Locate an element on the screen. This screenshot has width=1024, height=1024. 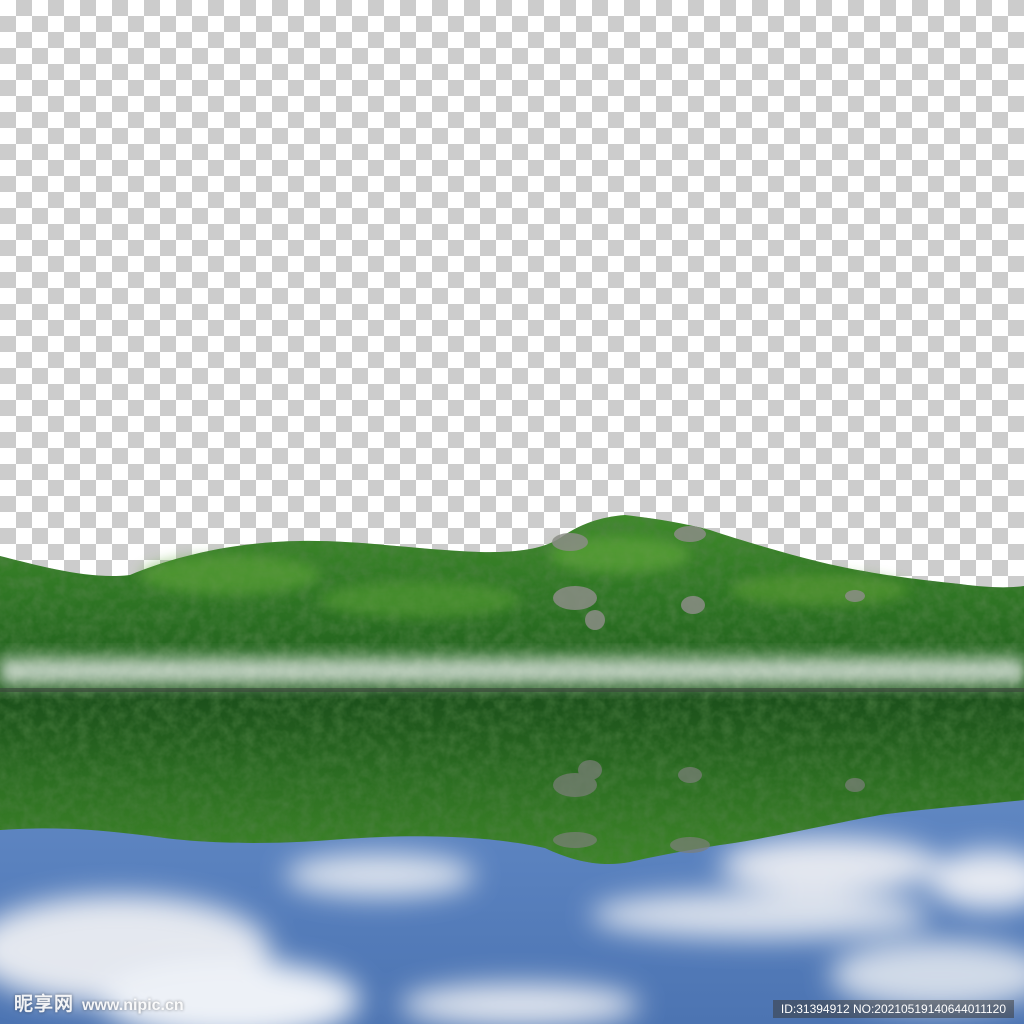
watermark-logo-text: 昵享网 is located at coordinates (44, 1004).